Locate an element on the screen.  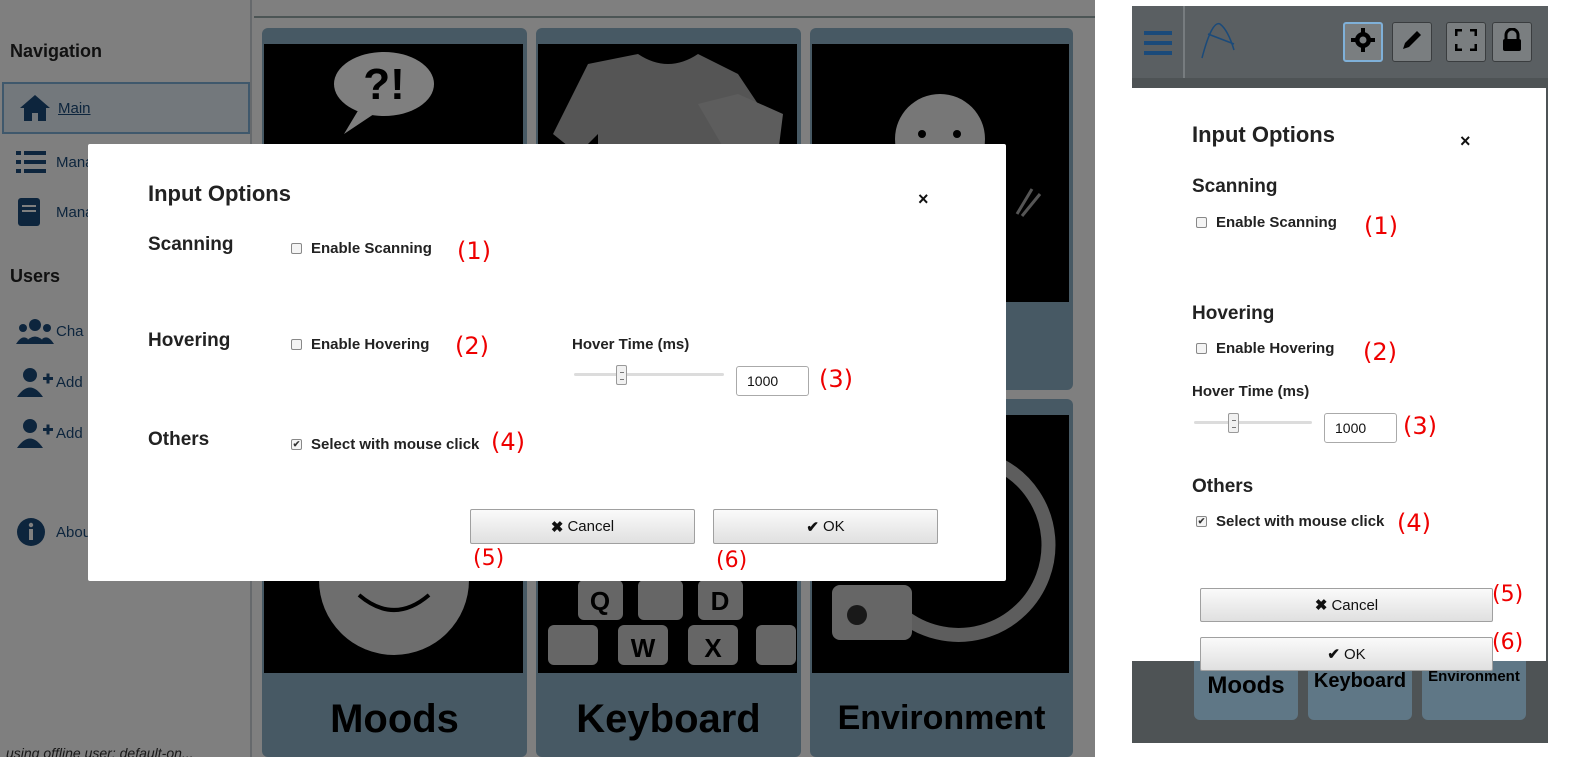
fullscreen-button is located at coordinates (1466, 42).